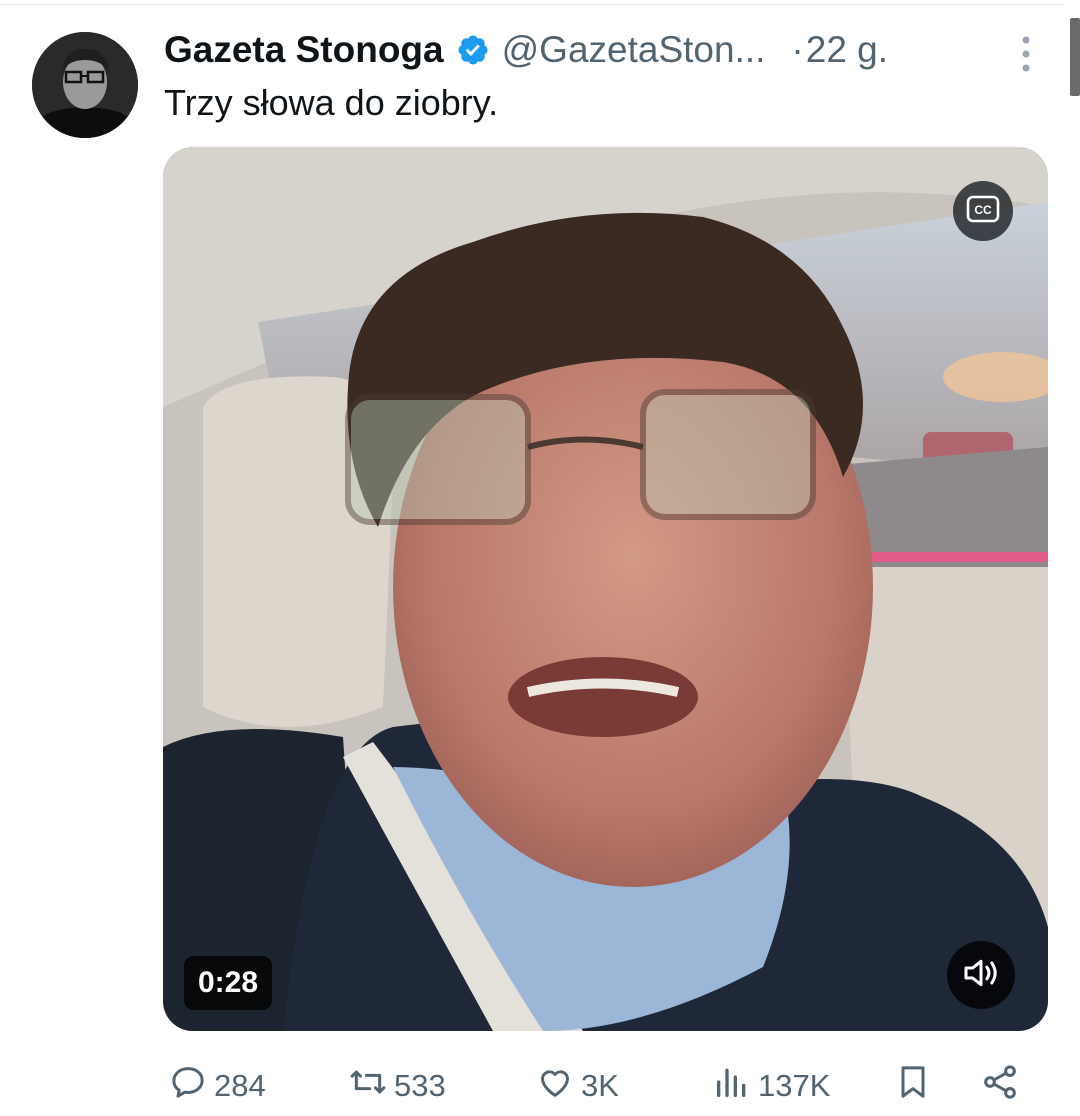 The height and width of the screenshot is (1116, 1080). What do you see at coordinates (532, 4) in the screenshot?
I see `top-divider` at bounding box center [532, 4].